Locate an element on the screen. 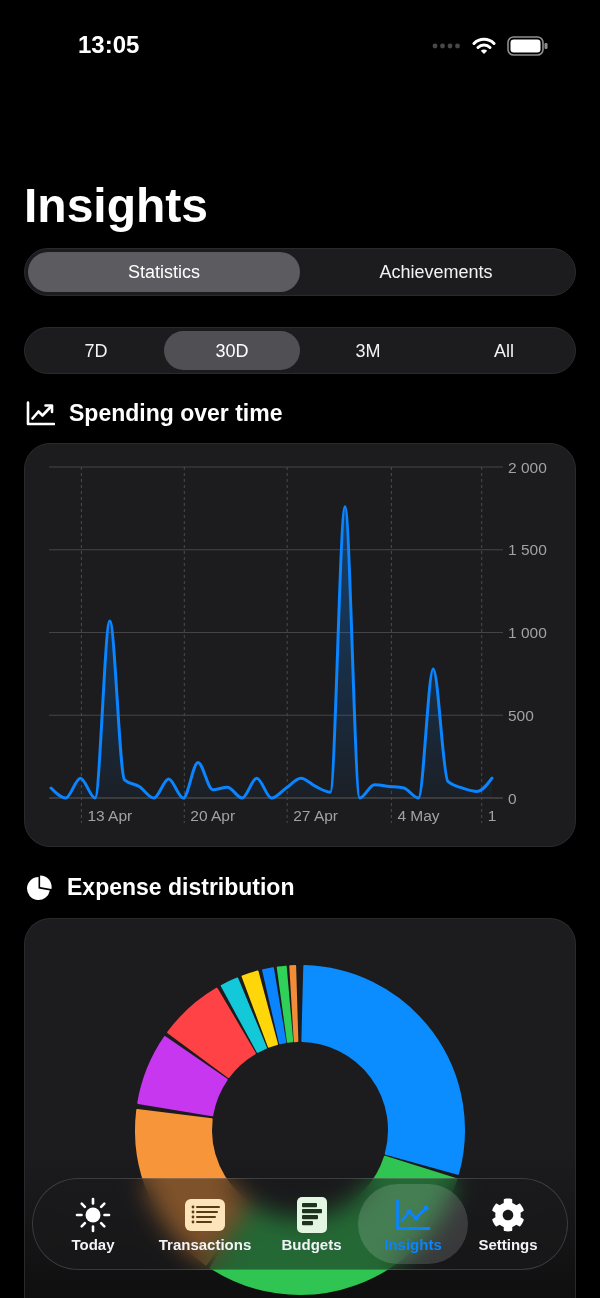  y-axis-label: 500 is located at coordinates (521, 715).